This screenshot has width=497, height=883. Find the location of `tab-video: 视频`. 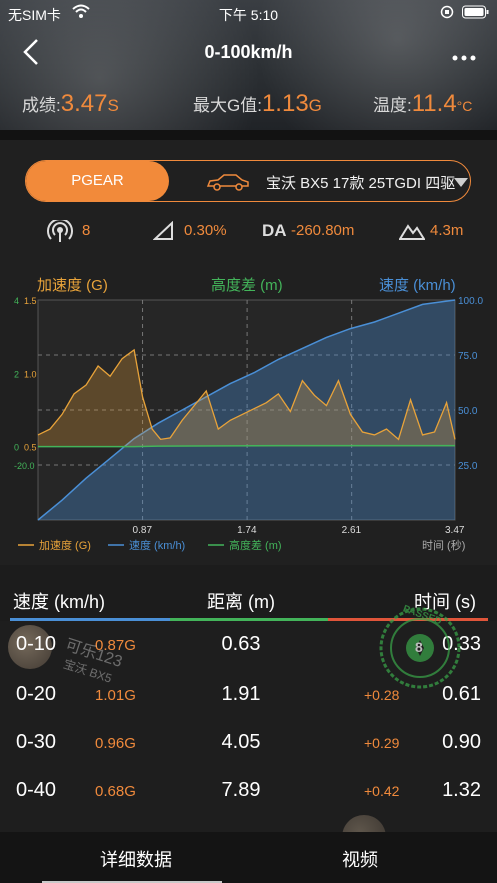

tab-video: 视频 is located at coordinates (360, 859).